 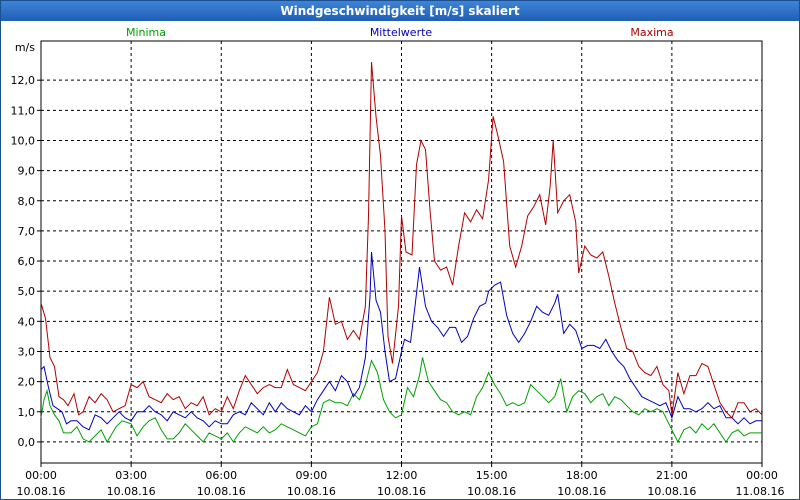 I want to click on y-tick-label: 0,0, so click(x=27, y=442).